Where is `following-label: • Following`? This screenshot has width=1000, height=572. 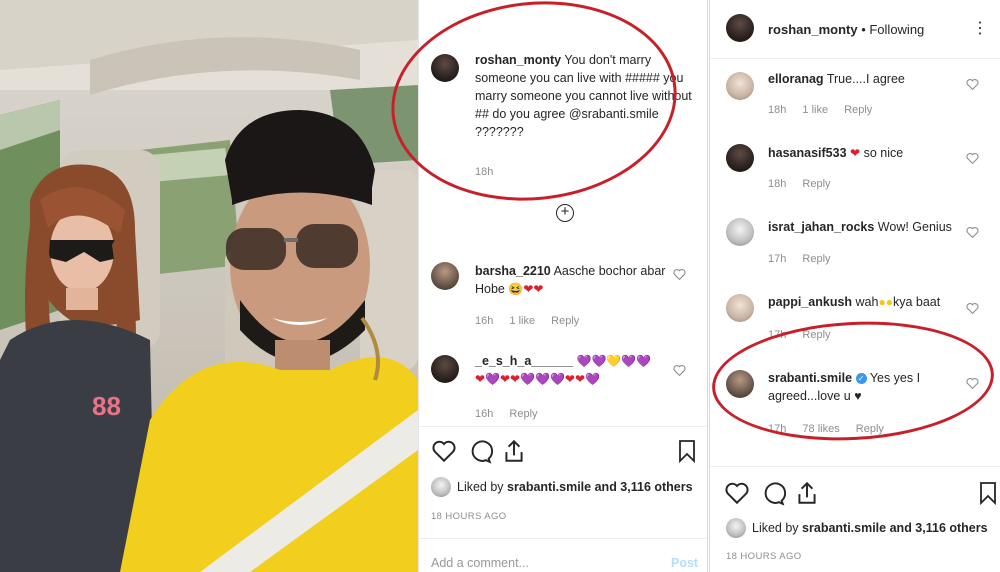 following-label: • Following is located at coordinates (892, 29).